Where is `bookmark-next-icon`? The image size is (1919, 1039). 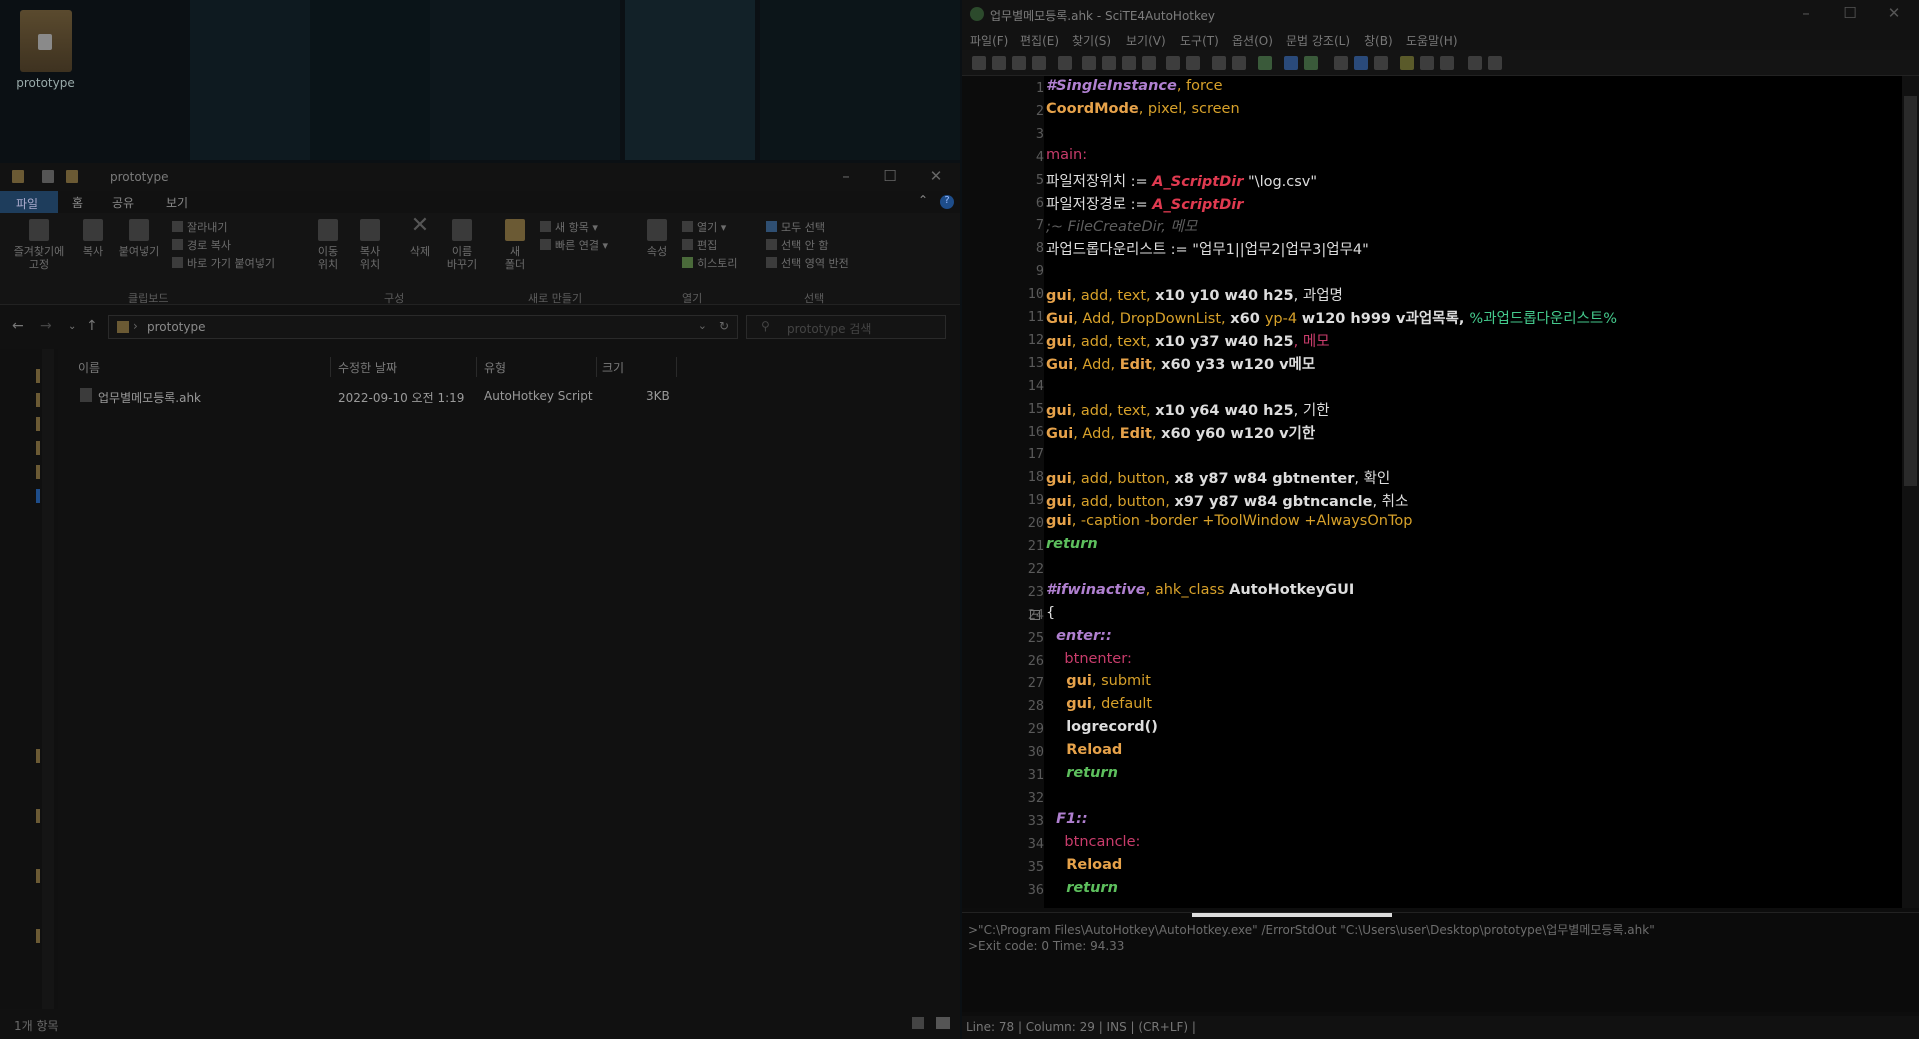
bookmark-next-icon is located at coordinates (1495, 63).